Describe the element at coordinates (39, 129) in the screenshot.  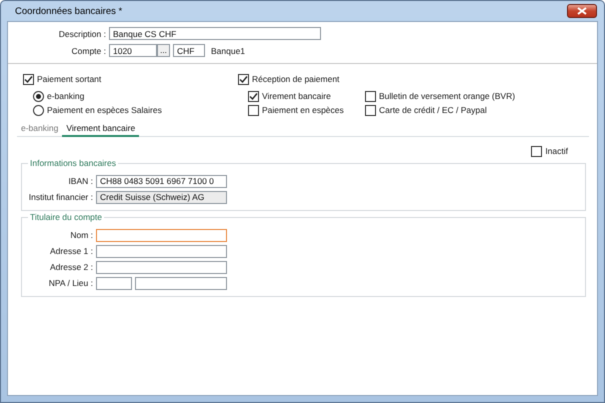
I see `tab: e-banking` at that location.